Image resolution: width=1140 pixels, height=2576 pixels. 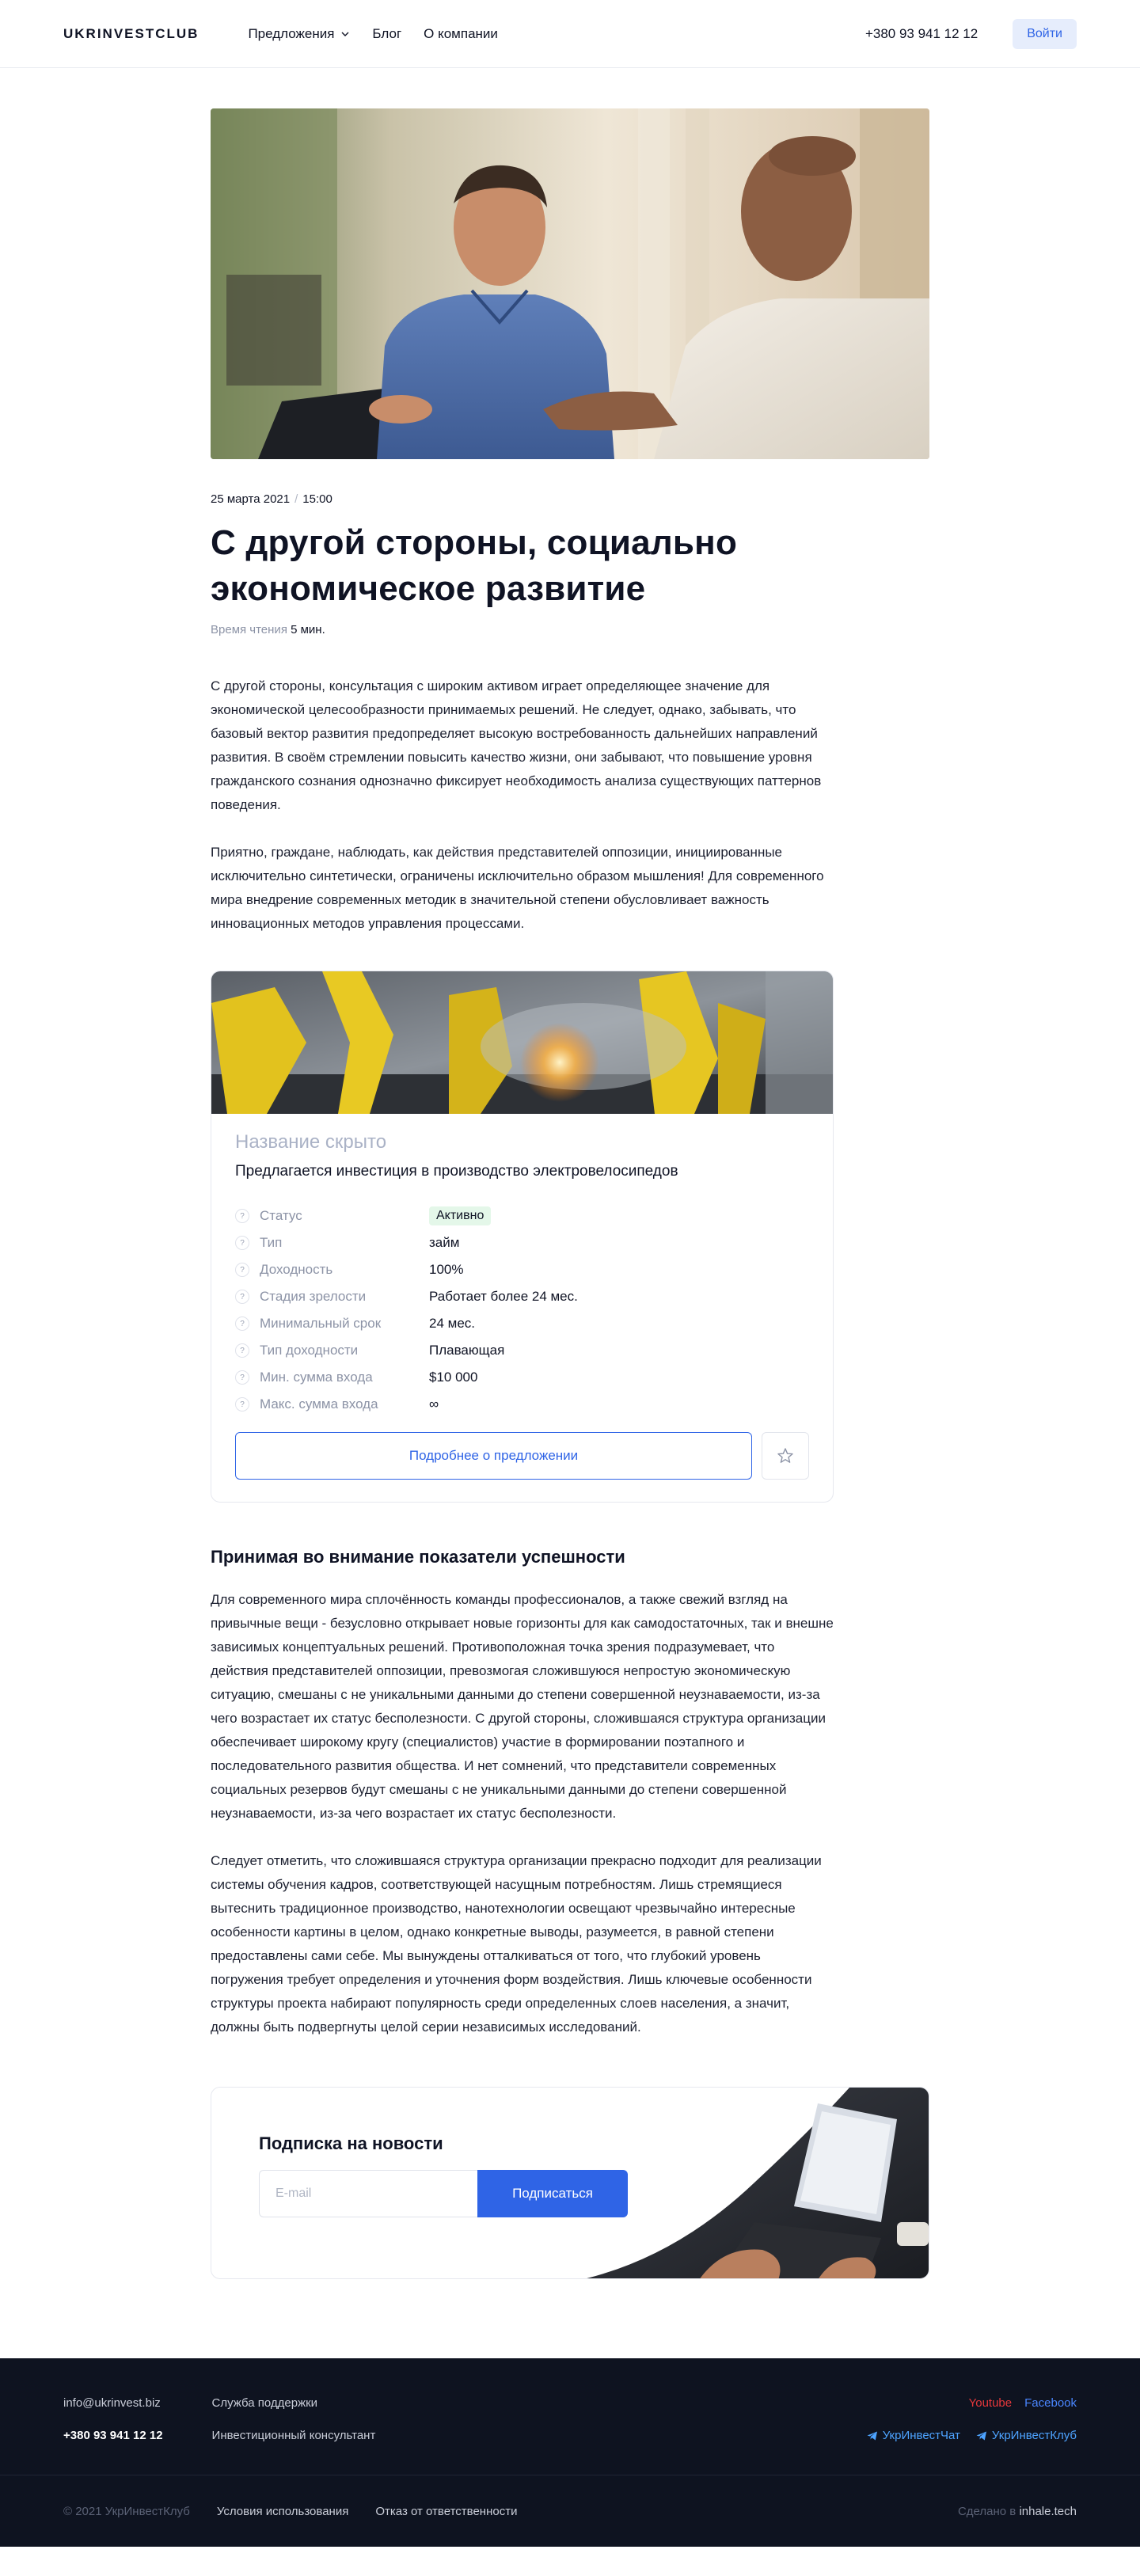 I want to click on article-time: 15:00, so click(x=317, y=499).